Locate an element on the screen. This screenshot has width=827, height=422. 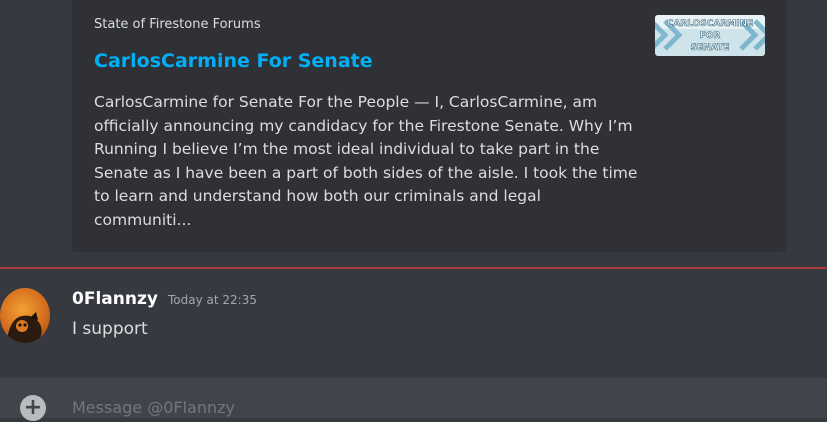
avatar is located at coordinates (25, 315).